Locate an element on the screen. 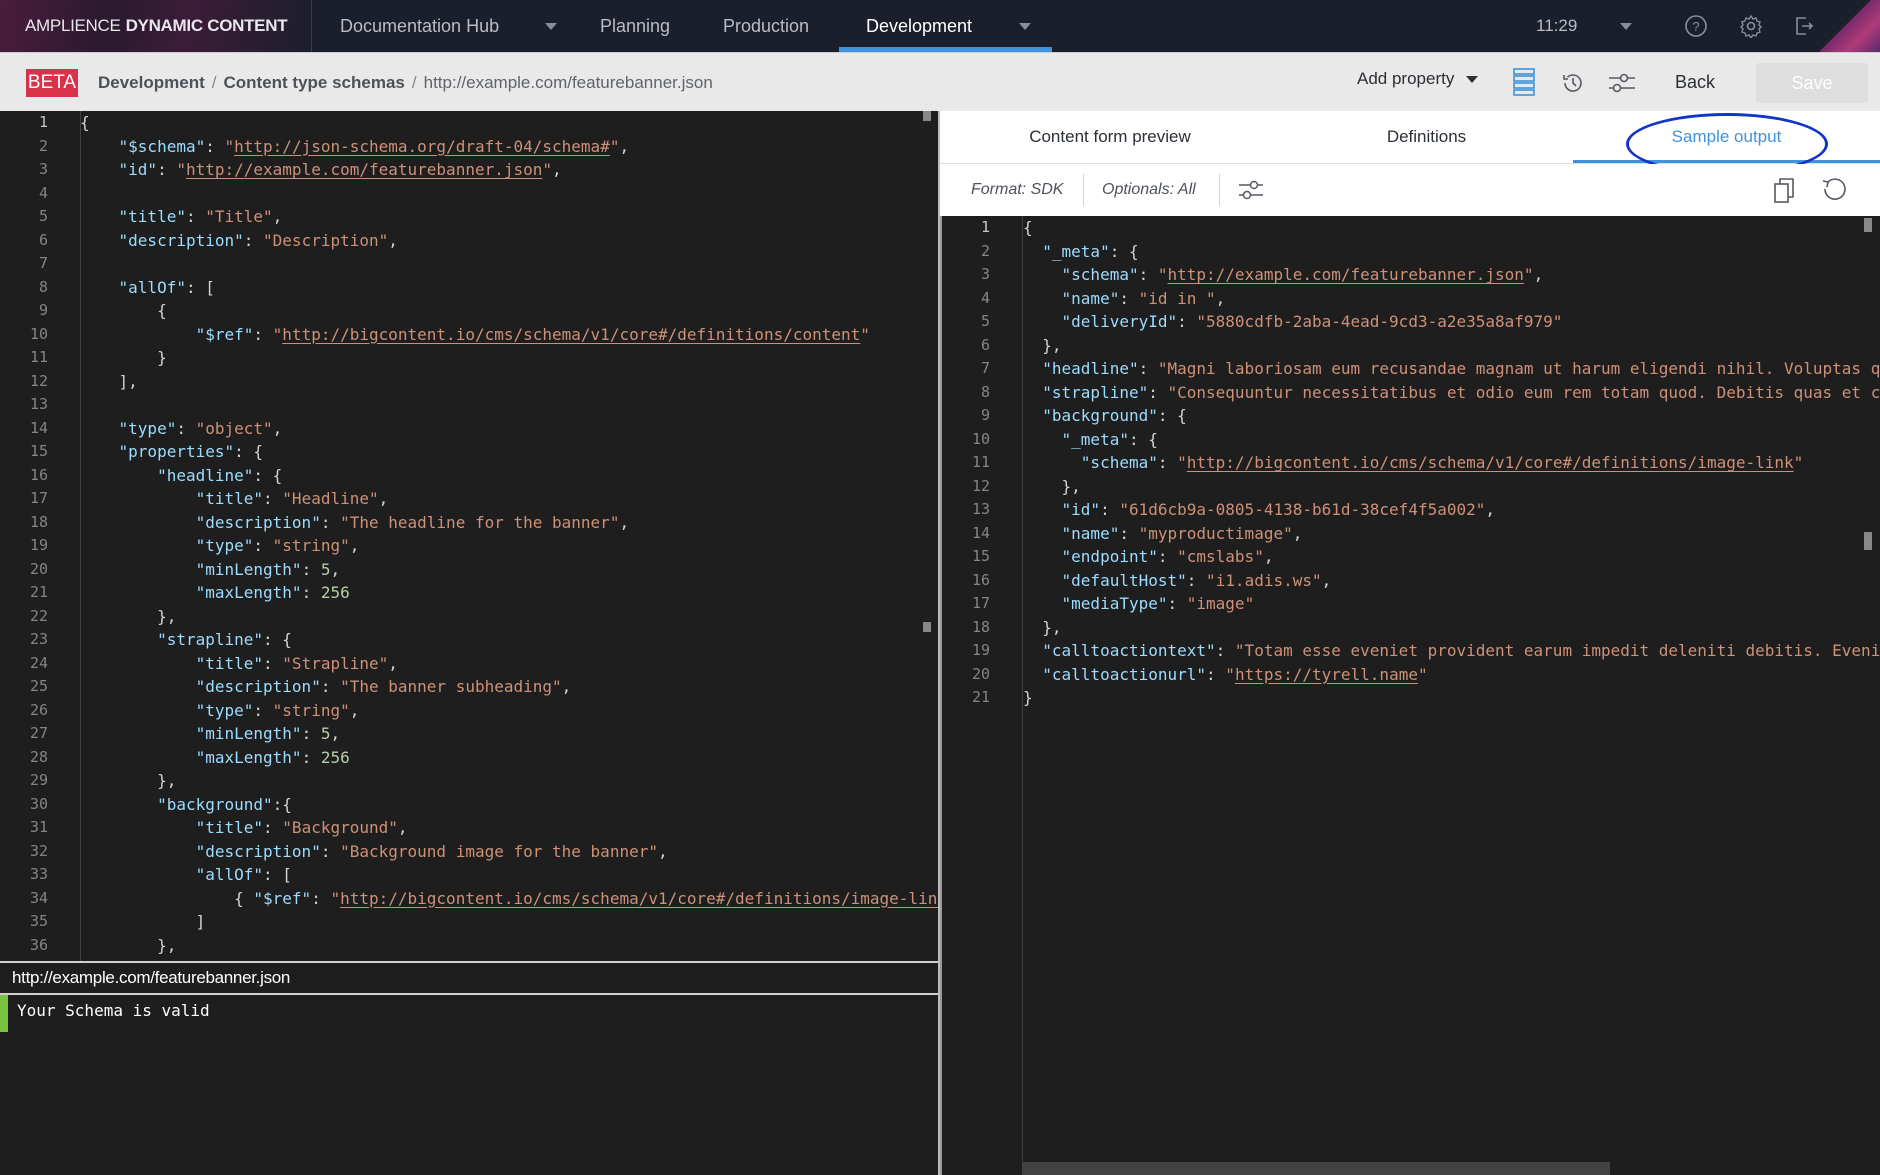  time-menu-toggle is located at coordinates (1626, 26).